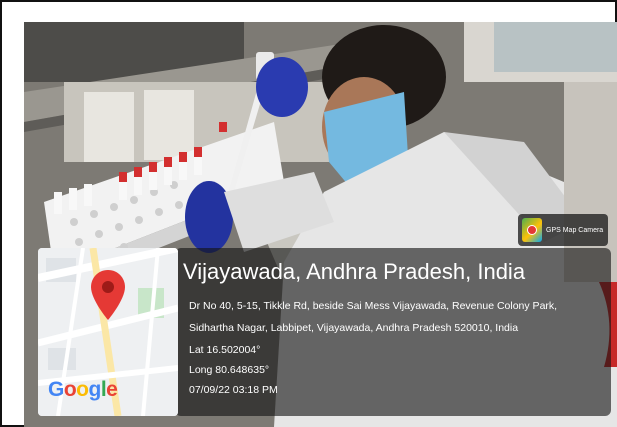 Image resolution: width=617 pixels, height=427 pixels. What do you see at coordinates (233, 390) in the screenshot?
I see `timestamp: 07/09/22 03:18 PM` at bounding box center [233, 390].